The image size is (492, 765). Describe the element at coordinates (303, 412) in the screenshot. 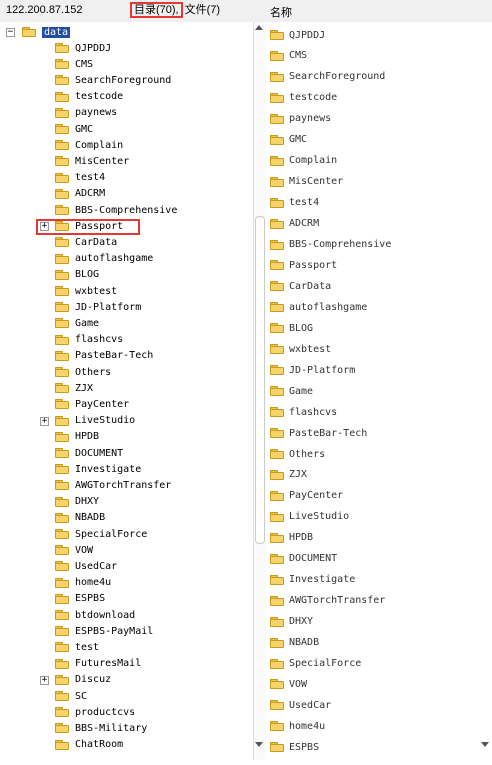

I see `list-item: flashcvs` at that location.